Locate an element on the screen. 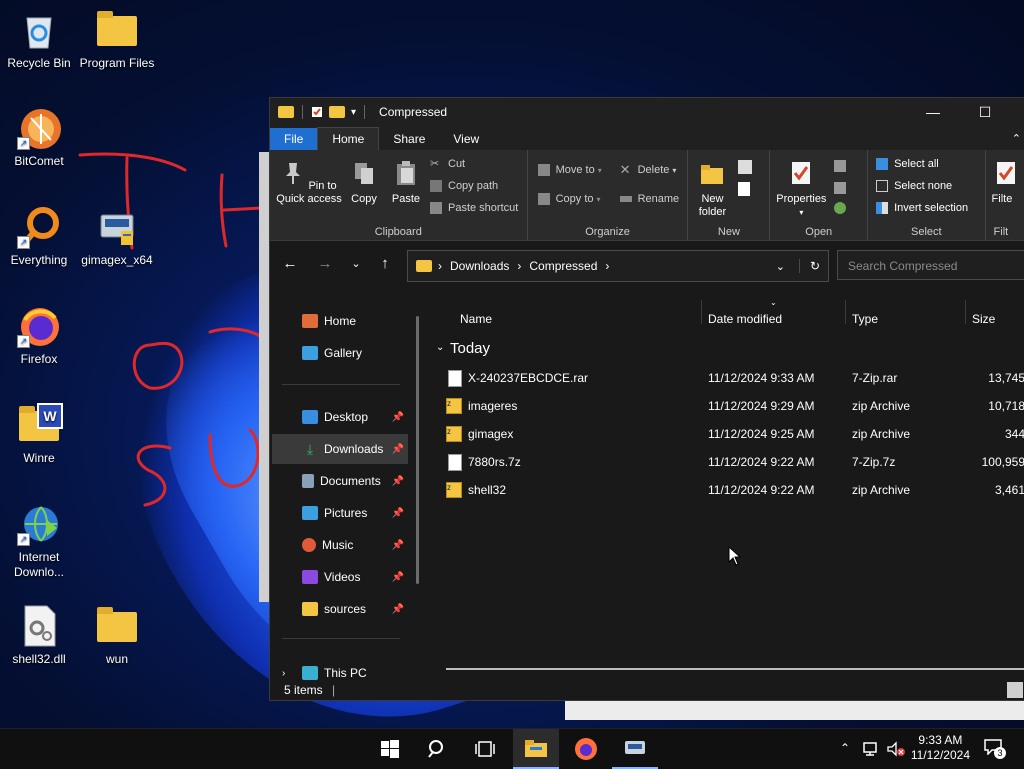  search-button is located at coordinates (437, 749).